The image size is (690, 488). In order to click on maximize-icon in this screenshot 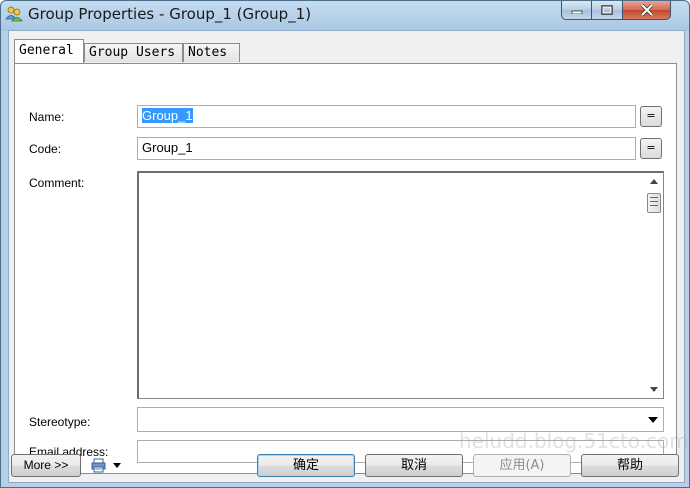, I will do `click(607, 10)`.